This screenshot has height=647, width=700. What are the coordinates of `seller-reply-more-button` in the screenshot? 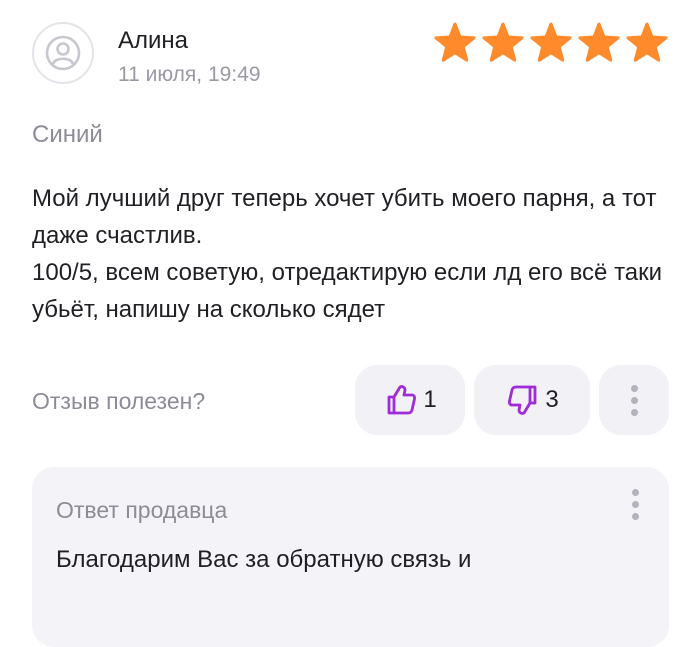 It's located at (635, 504).